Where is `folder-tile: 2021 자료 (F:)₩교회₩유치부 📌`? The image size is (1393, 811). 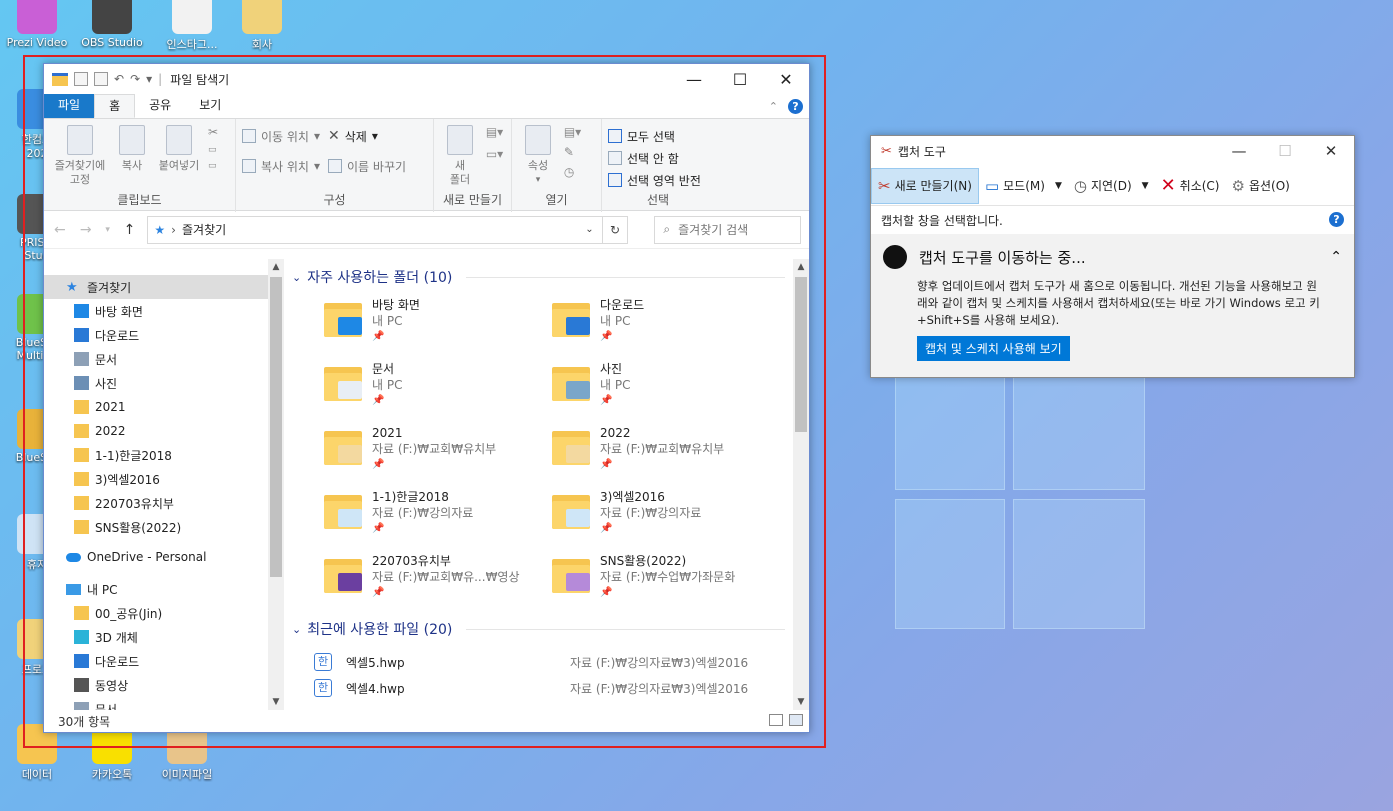 folder-tile: 2021 자료 (F:)₩교회₩유치부 📌 is located at coordinates (434, 448).